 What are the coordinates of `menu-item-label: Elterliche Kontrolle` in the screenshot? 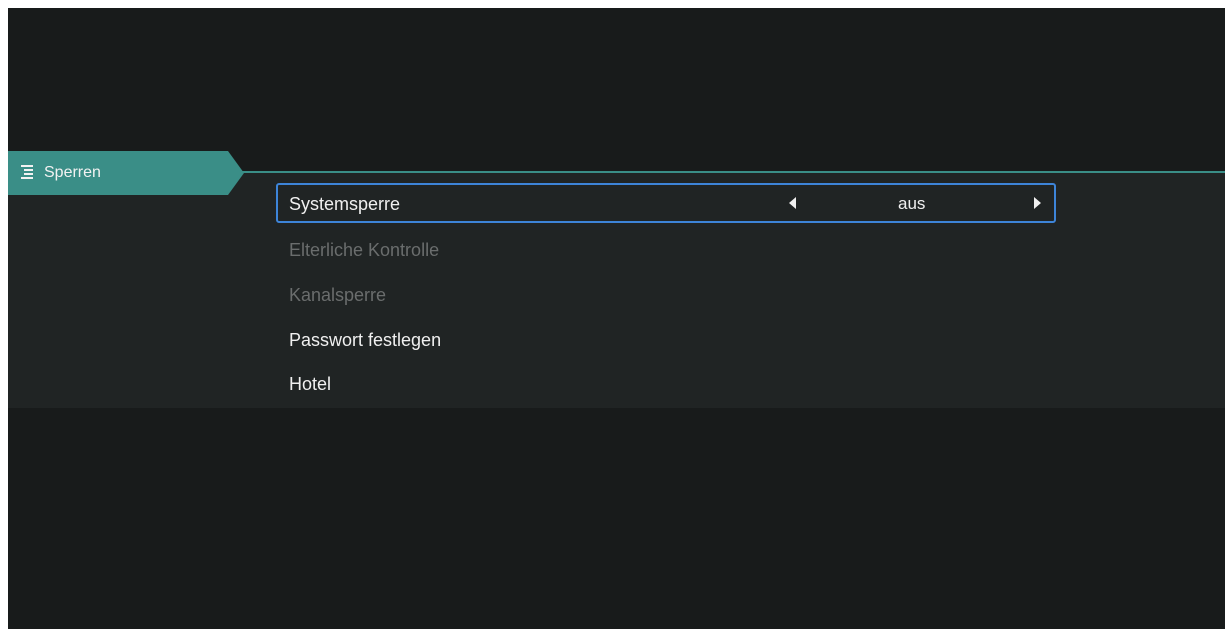 It's located at (364, 250).